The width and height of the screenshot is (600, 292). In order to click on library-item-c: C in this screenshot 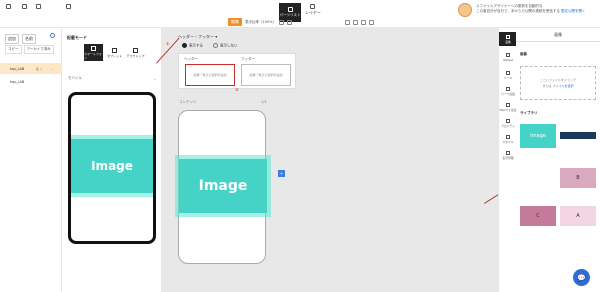, I will do `click(538, 216)`.